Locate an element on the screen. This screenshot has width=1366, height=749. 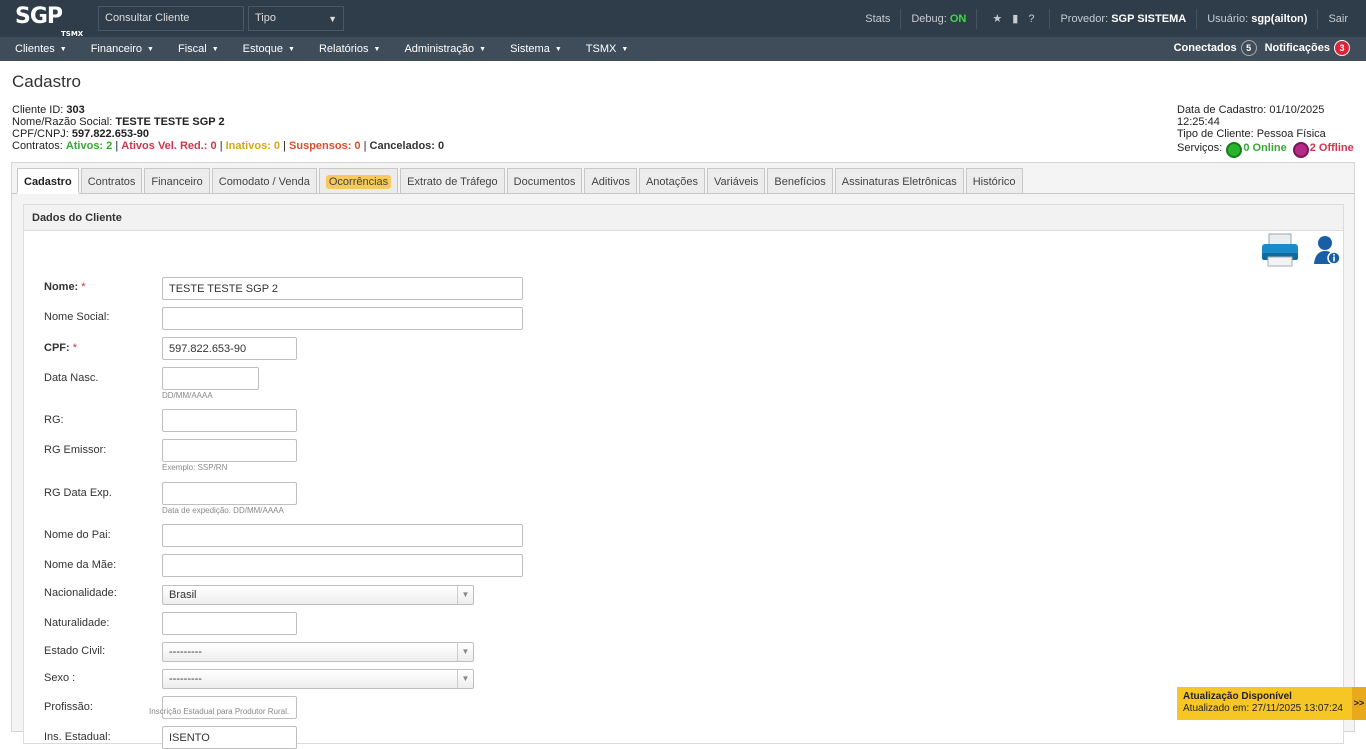
menu-clientes: Clientes ▼ is located at coordinates (38, 49).